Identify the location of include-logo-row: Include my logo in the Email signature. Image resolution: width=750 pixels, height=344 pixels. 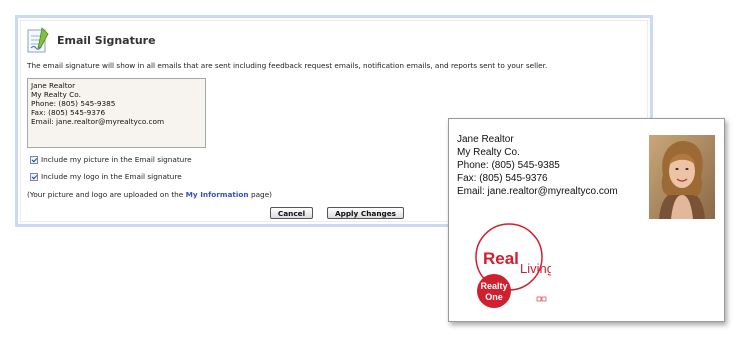
(106, 176).